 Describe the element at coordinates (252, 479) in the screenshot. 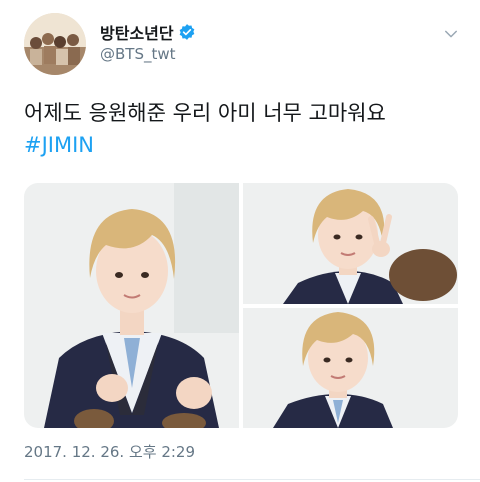

I see `divider` at that location.